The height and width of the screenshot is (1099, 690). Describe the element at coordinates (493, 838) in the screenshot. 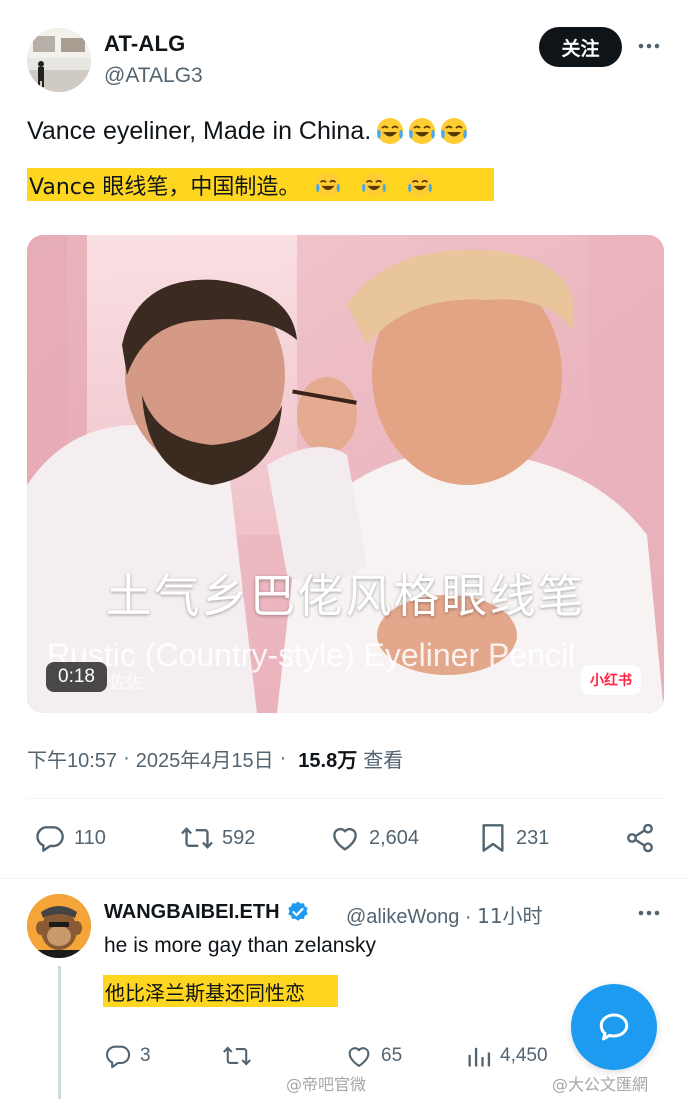

I see `bookmark-icon` at that location.